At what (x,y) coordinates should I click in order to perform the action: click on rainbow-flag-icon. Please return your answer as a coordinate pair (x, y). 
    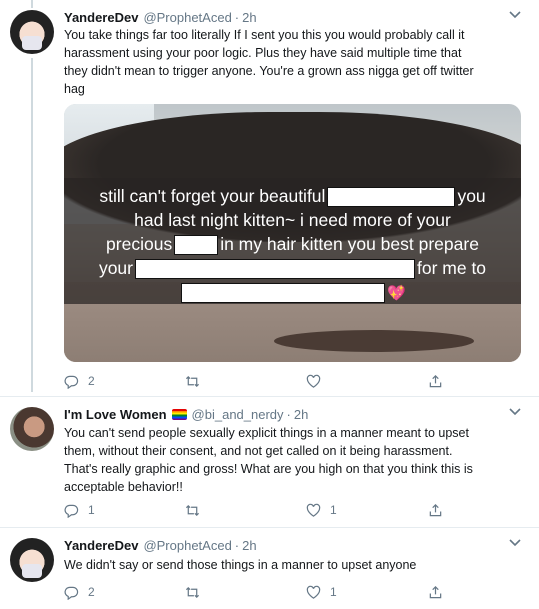
    Looking at the image, I should click on (179, 414).